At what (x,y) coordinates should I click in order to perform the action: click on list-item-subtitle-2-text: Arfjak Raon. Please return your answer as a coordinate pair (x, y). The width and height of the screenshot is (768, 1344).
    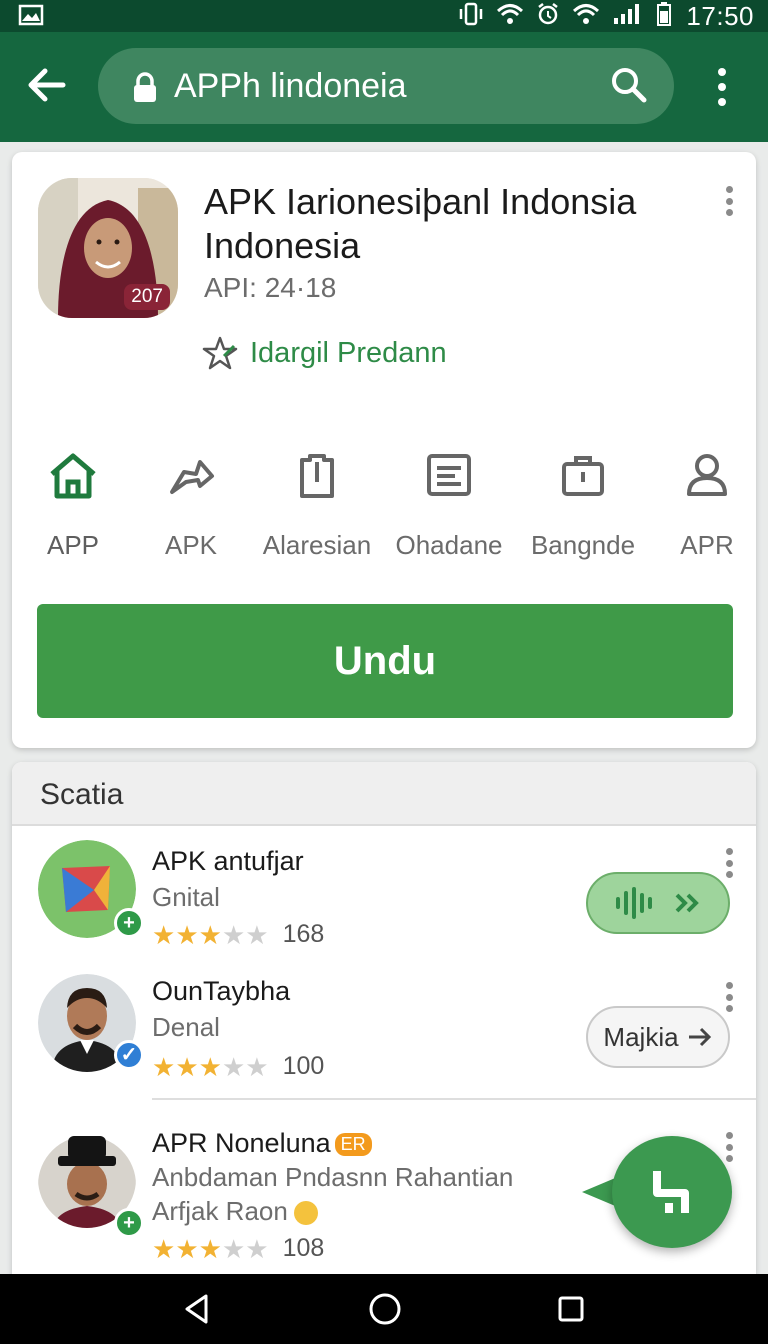
    Looking at the image, I should click on (220, 1211).